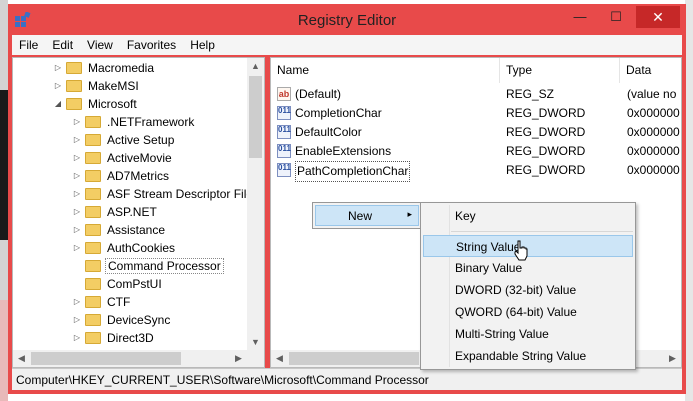 This screenshot has height=401, width=693. I want to click on tree-vertical-scrollbar: ▲ ▼, so click(255, 204).